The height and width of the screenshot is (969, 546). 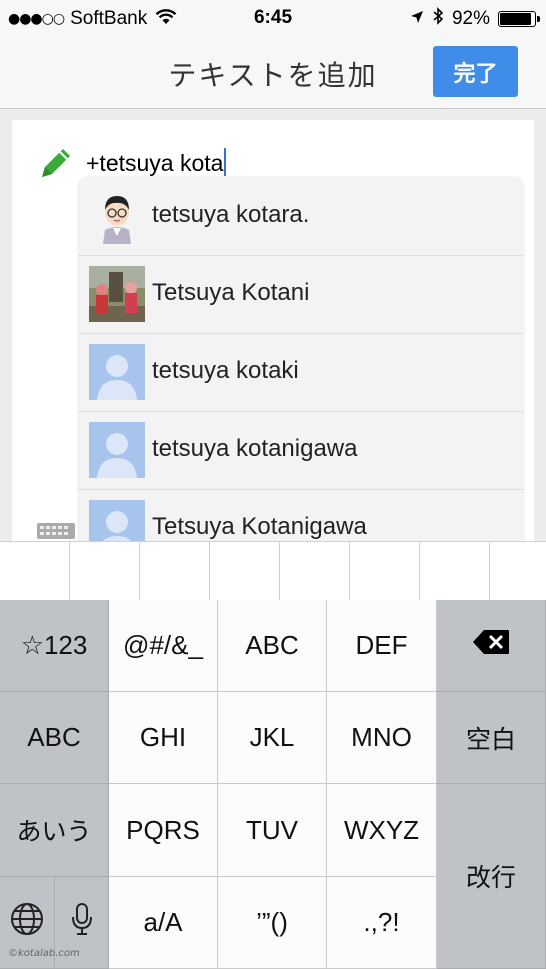 I want to click on location-arrow-icon, so click(x=417, y=19).